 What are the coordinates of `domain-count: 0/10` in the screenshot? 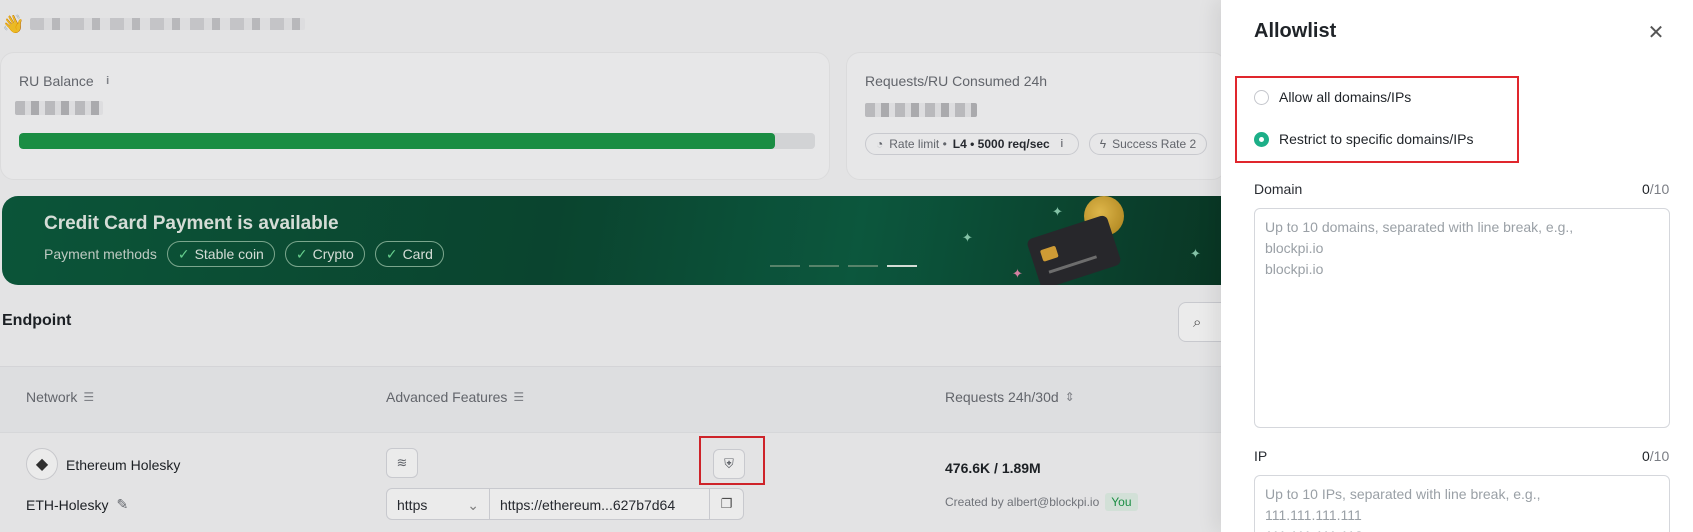 It's located at (1656, 189).